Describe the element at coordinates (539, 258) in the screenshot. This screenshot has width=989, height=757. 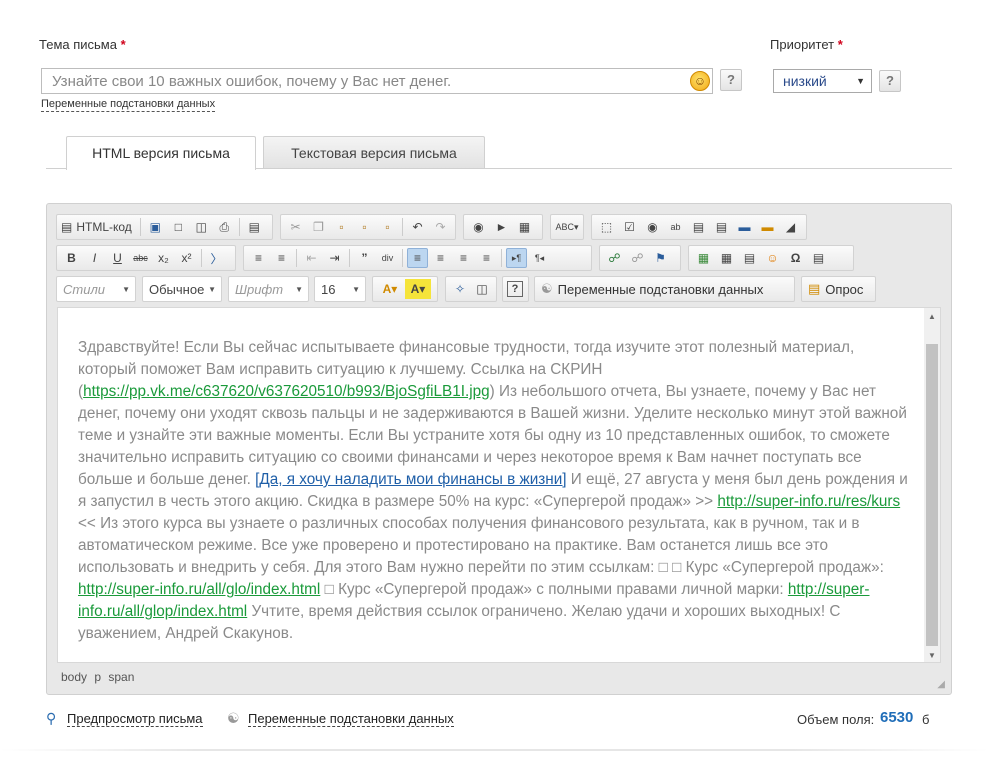
I see `rtl-direction-icon: ¶◂` at that location.